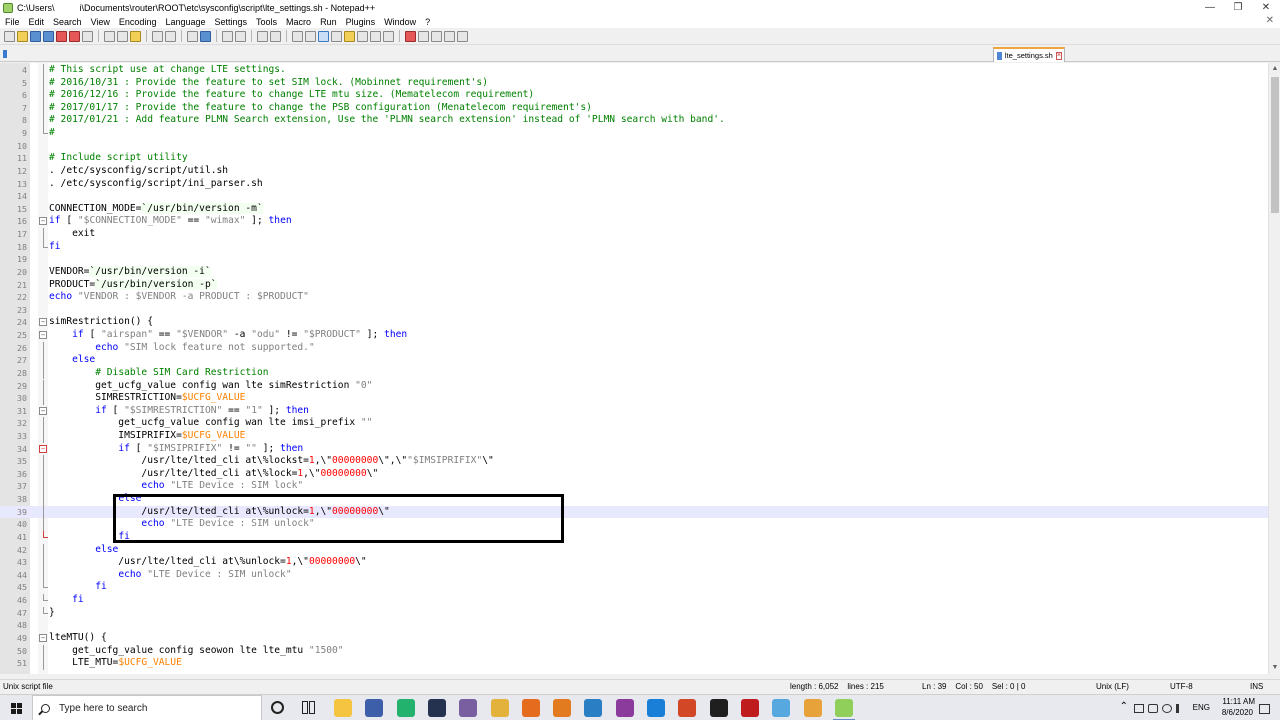  I want to click on code-line: 14, so click(634, 196).